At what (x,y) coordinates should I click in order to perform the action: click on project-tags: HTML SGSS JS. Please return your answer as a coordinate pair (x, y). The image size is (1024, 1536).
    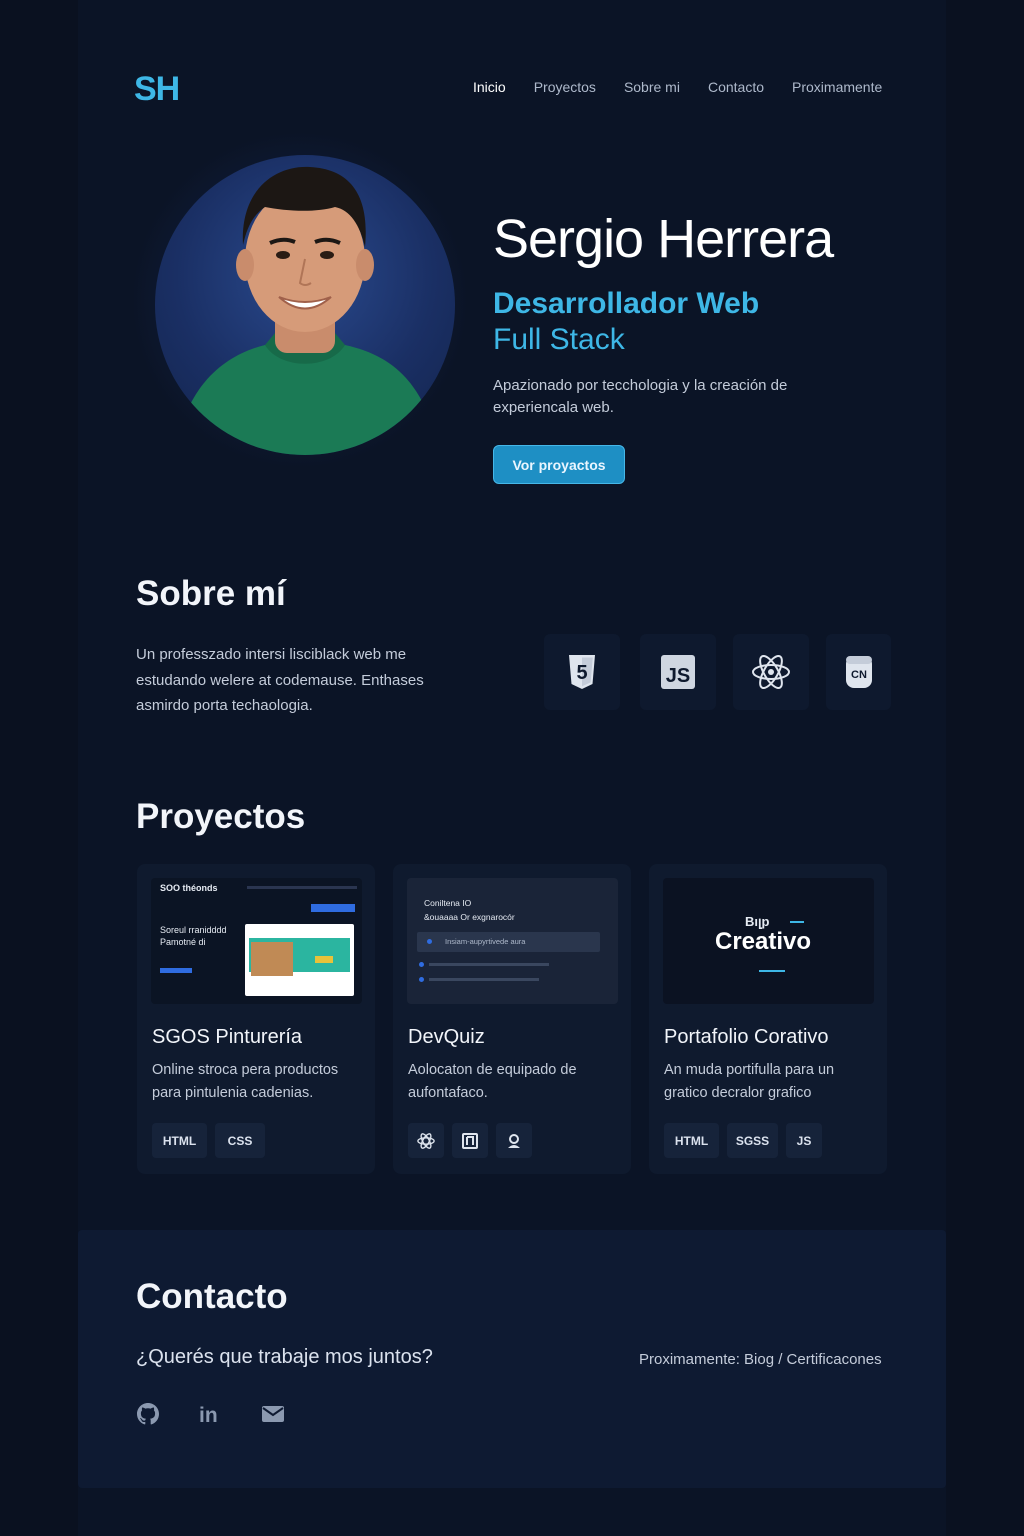
    Looking at the image, I should click on (743, 1140).